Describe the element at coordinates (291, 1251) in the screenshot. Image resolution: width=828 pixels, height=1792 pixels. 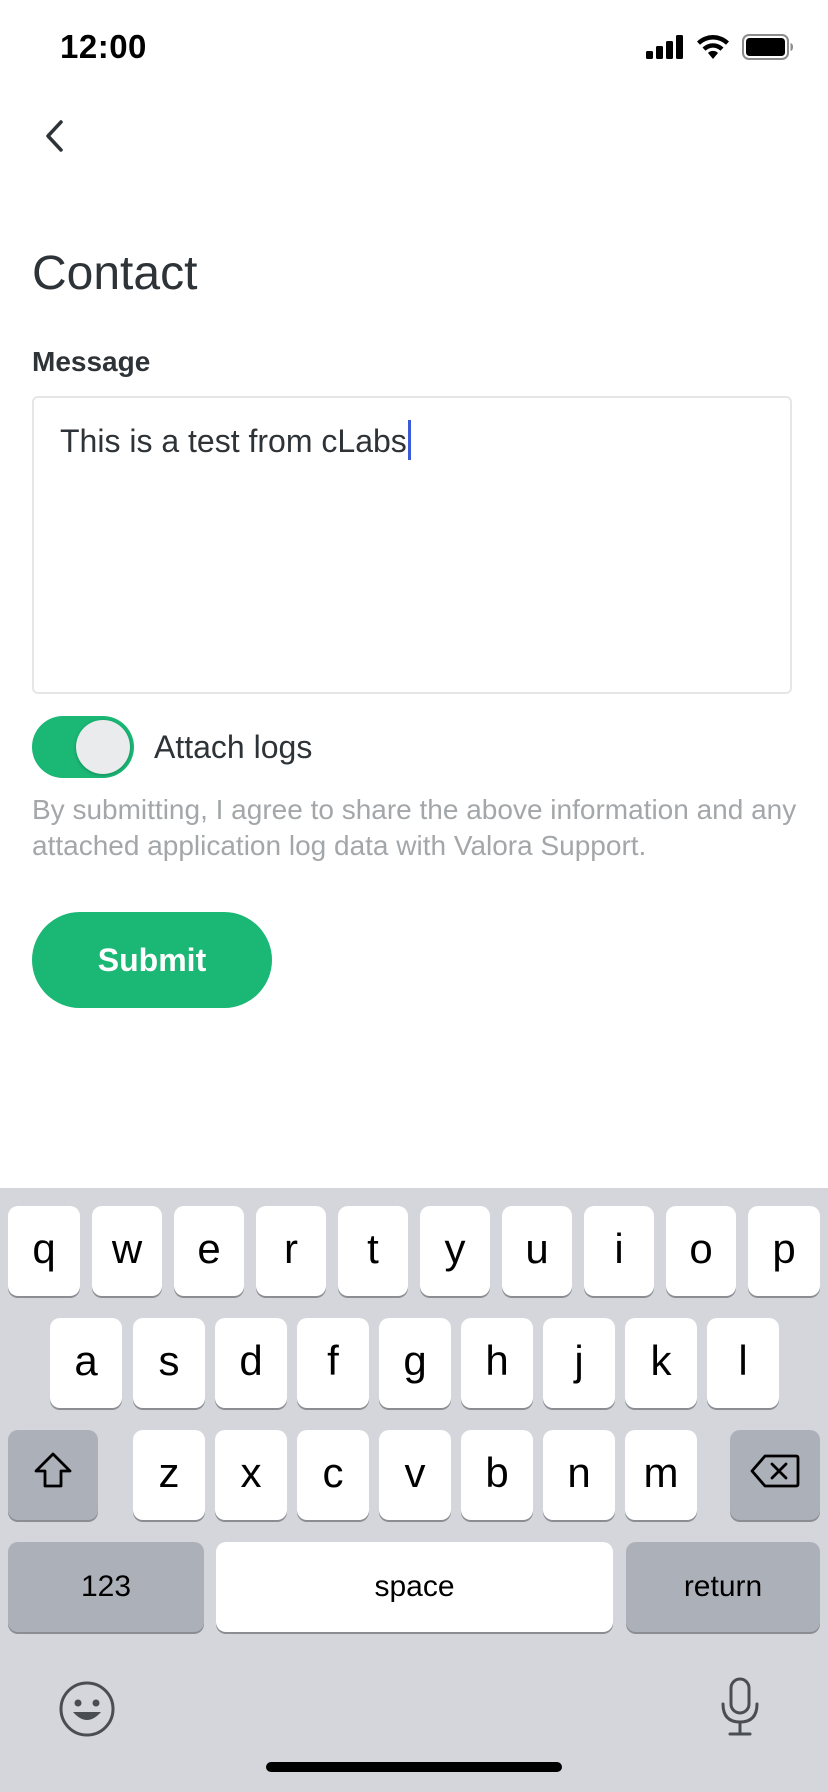
I see `key-r: r` at that location.